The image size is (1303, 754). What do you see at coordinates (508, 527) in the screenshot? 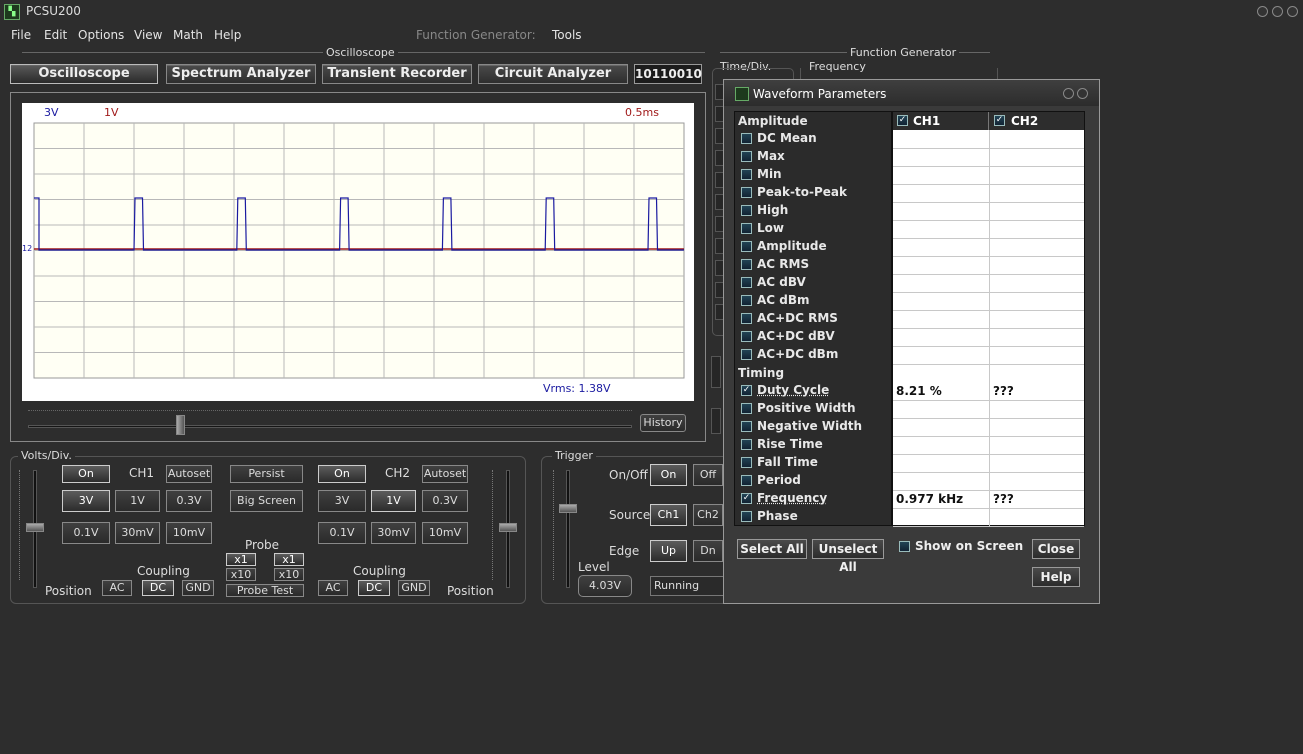
I see `ch2-position-thumb` at bounding box center [508, 527].